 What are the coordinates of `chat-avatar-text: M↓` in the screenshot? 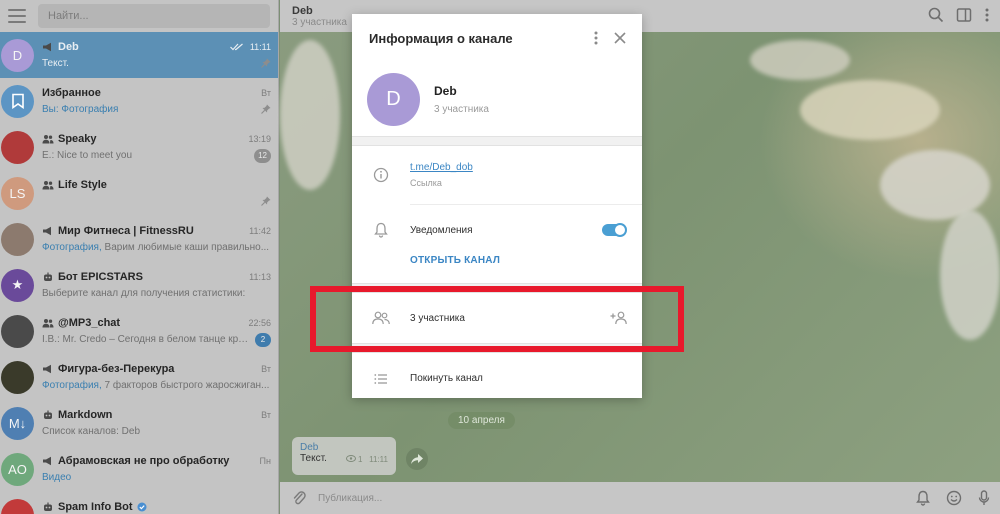 It's located at (17, 423).